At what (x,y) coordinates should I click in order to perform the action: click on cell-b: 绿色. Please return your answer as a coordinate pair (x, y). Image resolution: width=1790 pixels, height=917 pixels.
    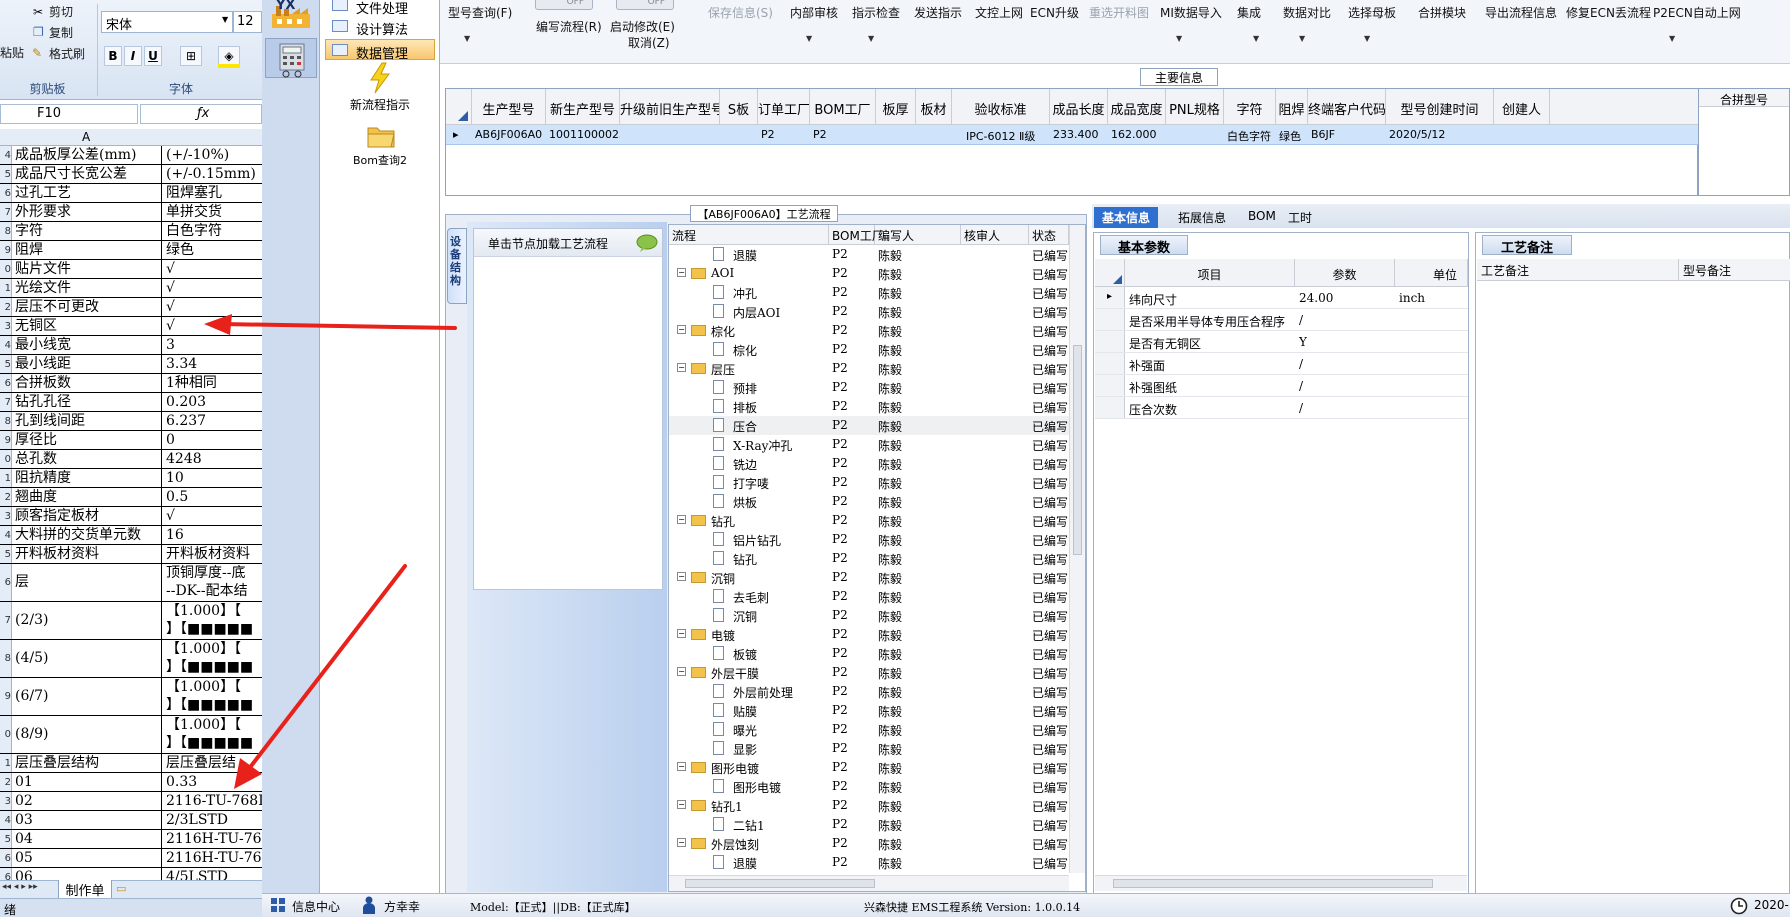
    Looking at the image, I should click on (213, 250).